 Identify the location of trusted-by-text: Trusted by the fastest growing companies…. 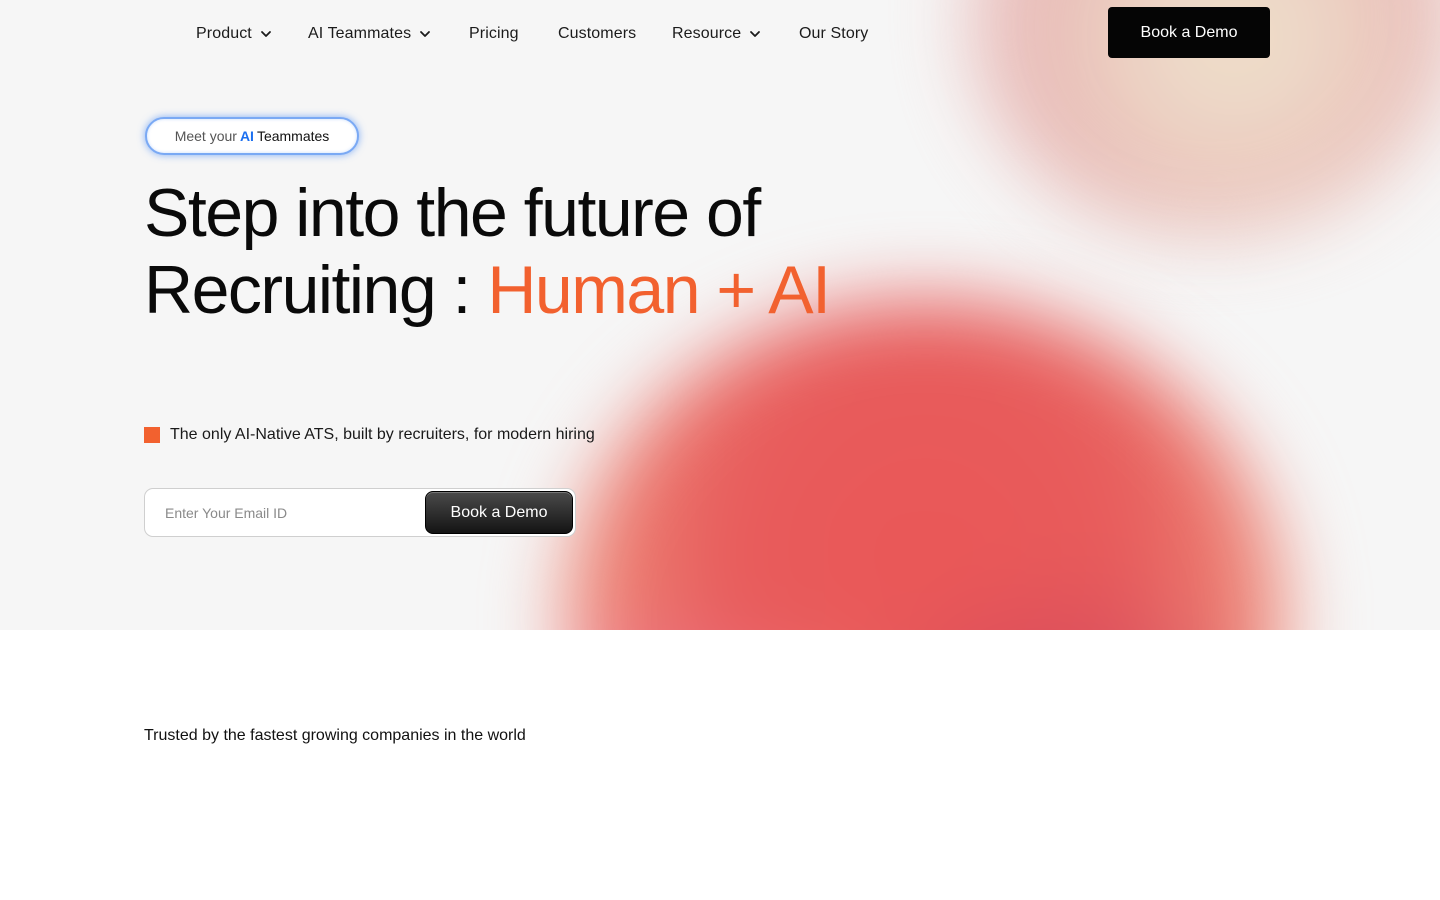
(335, 735).